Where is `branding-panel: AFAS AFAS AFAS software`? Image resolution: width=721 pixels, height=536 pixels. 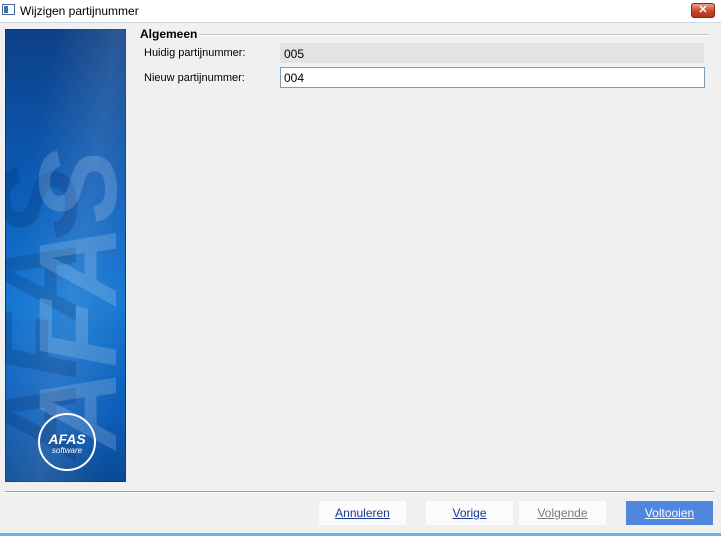
branding-panel: AFAS AFAS AFAS software is located at coordinates (65, 255).